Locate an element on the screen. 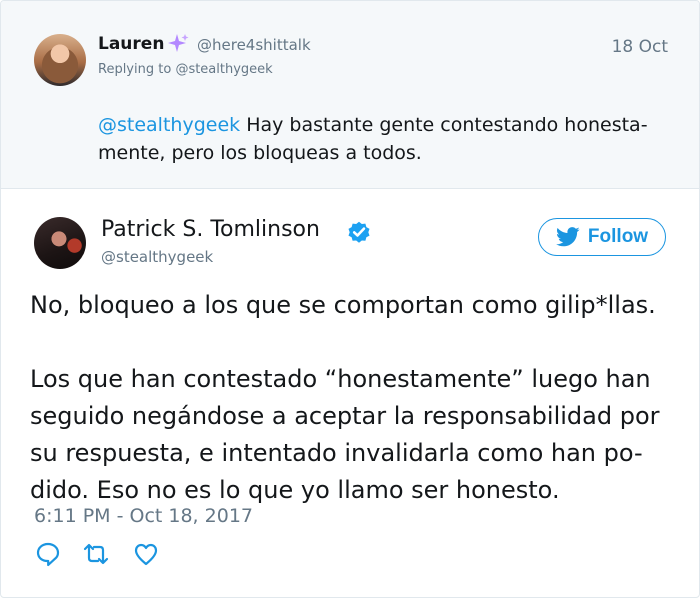 The width and height of the screenshot is (700, 598). mention-link: @stealthygeek is located at coordinates (169, 125).